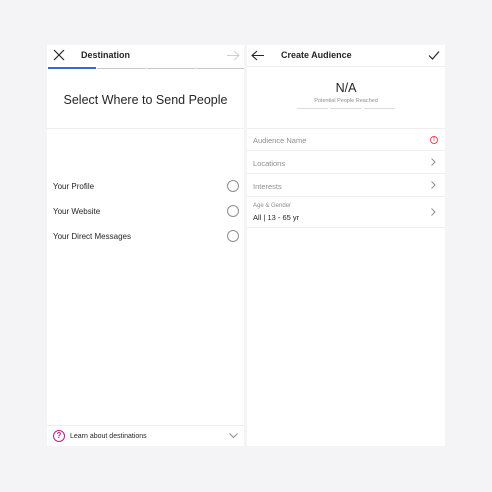 This screenshot has height=492, width=492. Describe the element at coordinates (346, 212) in the screenshot. I see `age-gender-field: Age & Gender All | 13 - 65 yr` at that location.